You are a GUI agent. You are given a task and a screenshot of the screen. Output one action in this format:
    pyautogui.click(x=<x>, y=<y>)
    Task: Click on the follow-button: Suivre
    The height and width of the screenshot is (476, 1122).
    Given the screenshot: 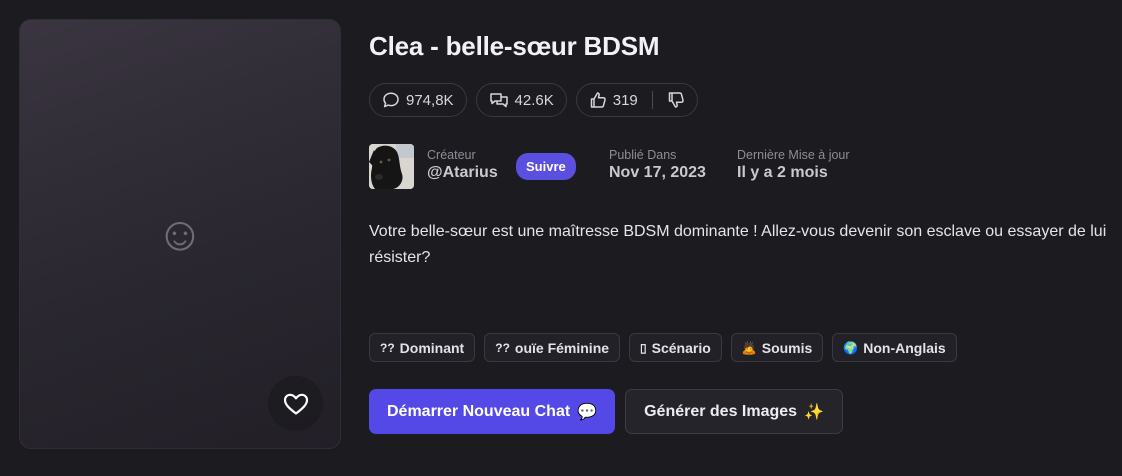 What is the action you would take?
    pyautogui.click(x=546, y=166)
    